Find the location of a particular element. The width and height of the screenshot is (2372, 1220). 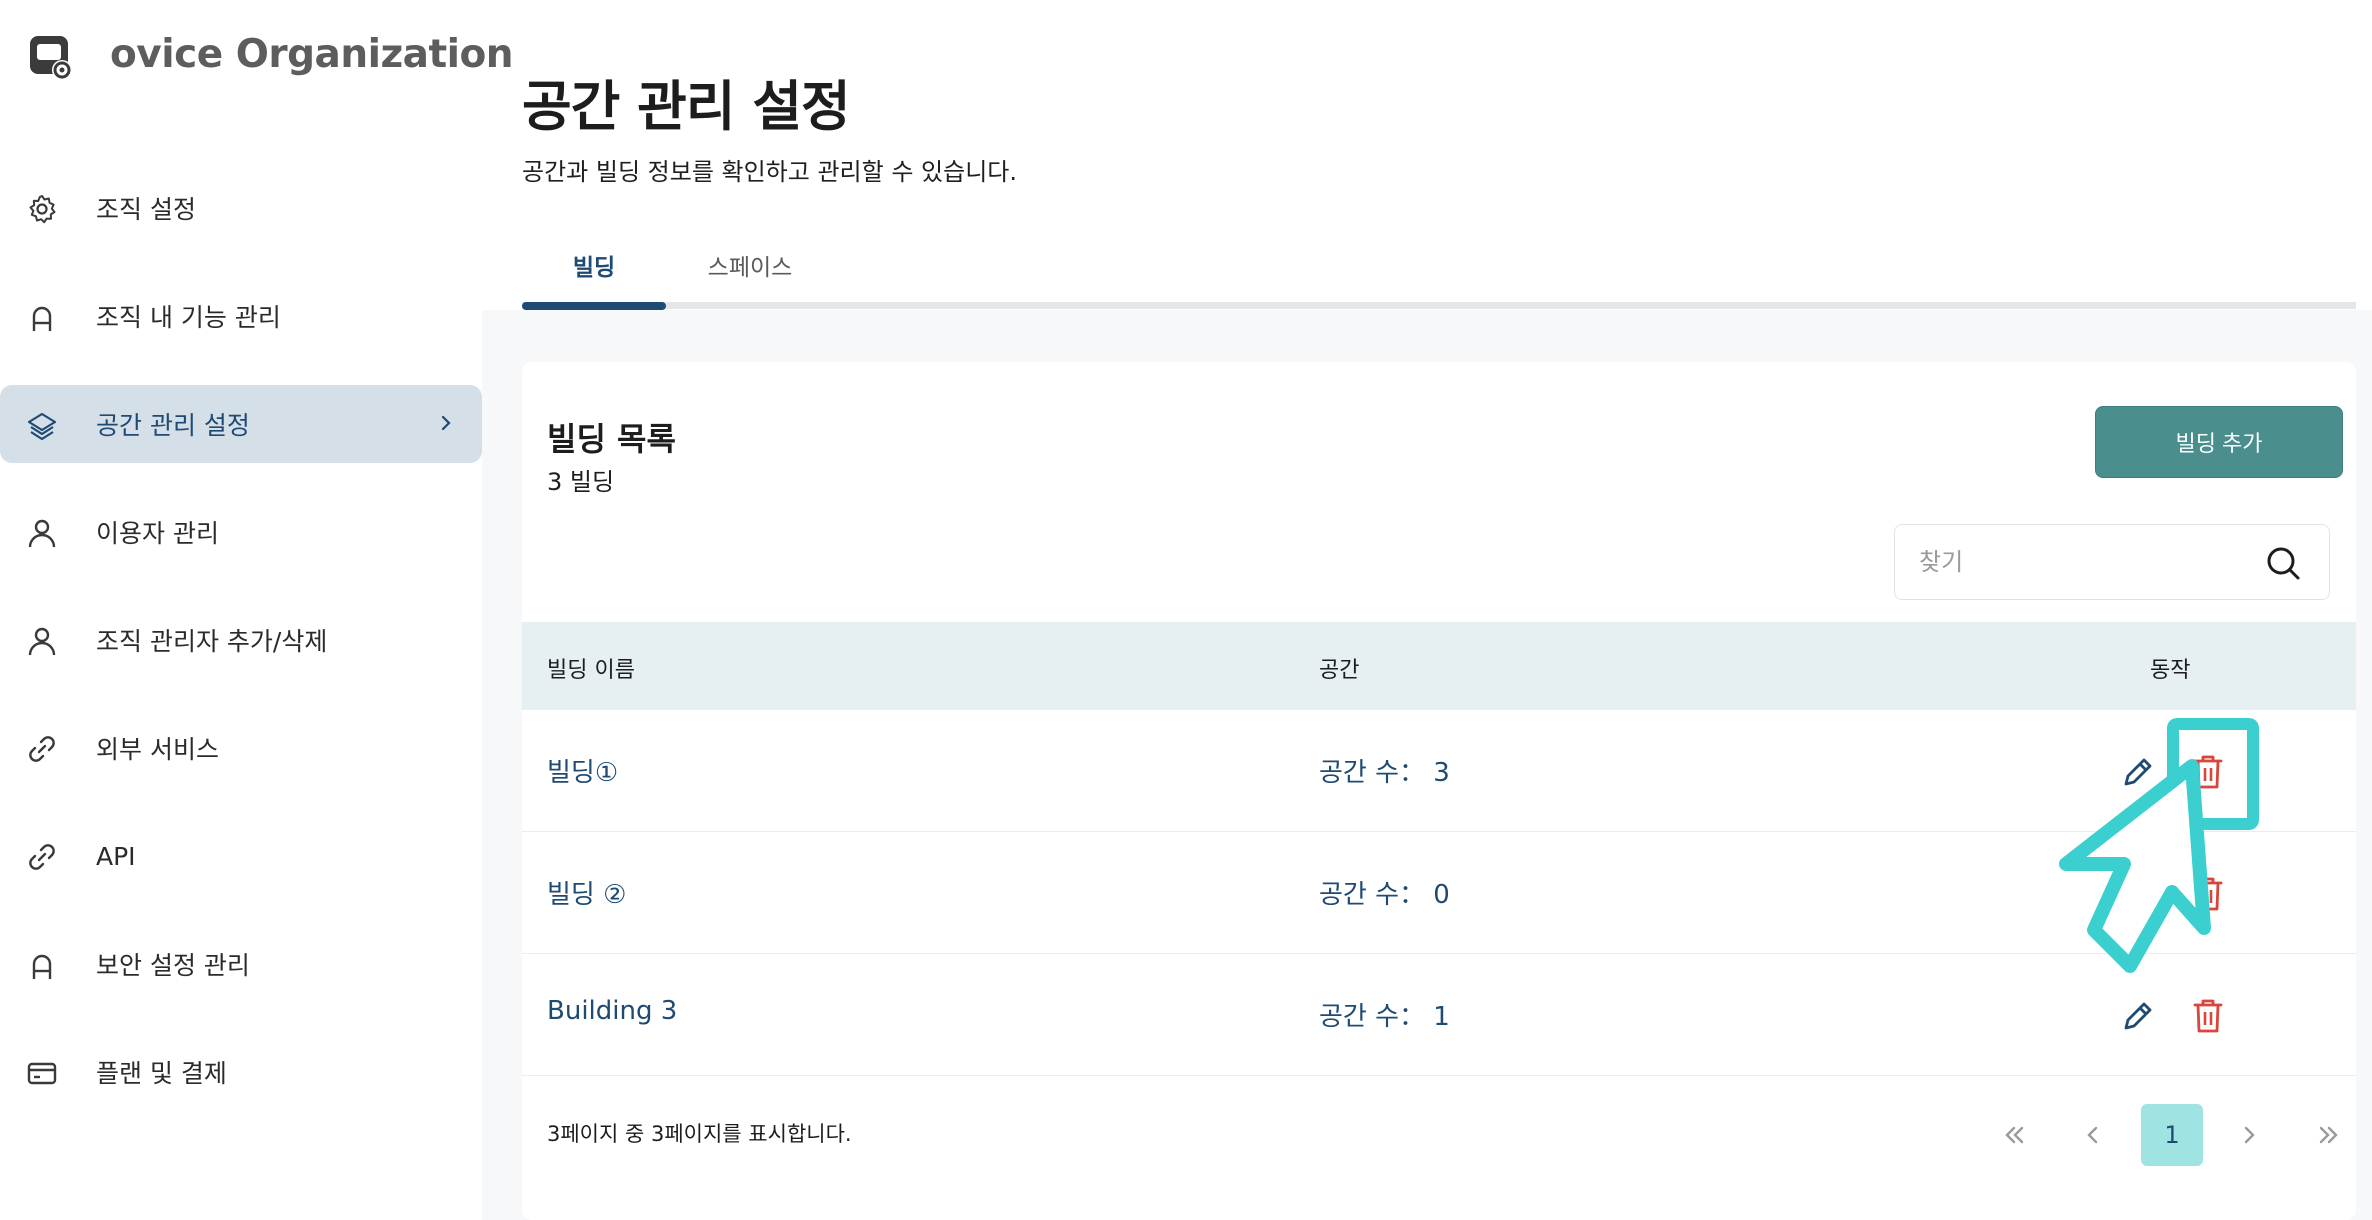

previous-page-button is located at coordinates (2093, 1135).